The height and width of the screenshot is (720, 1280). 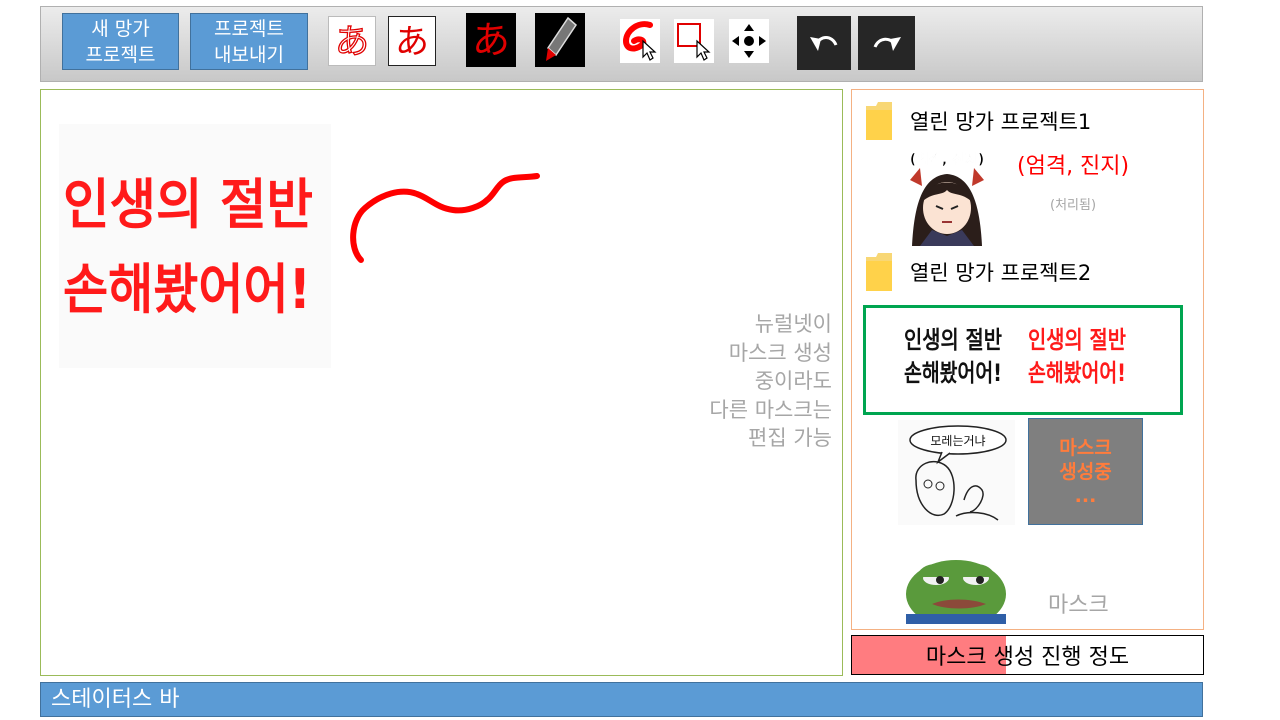 I want to click on character-thumbnail: (엄격, 진지), so click(x=947, y=198).